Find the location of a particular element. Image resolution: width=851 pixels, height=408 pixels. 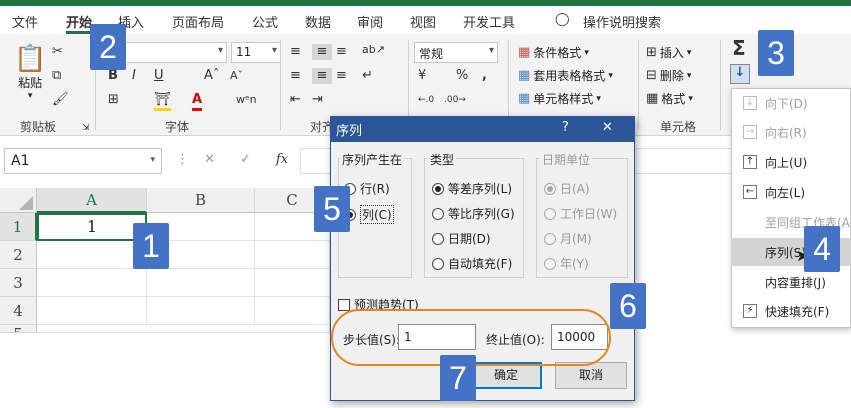

paste-button: 📋 粘贴 ▾ is located at coordinates (30, 72).